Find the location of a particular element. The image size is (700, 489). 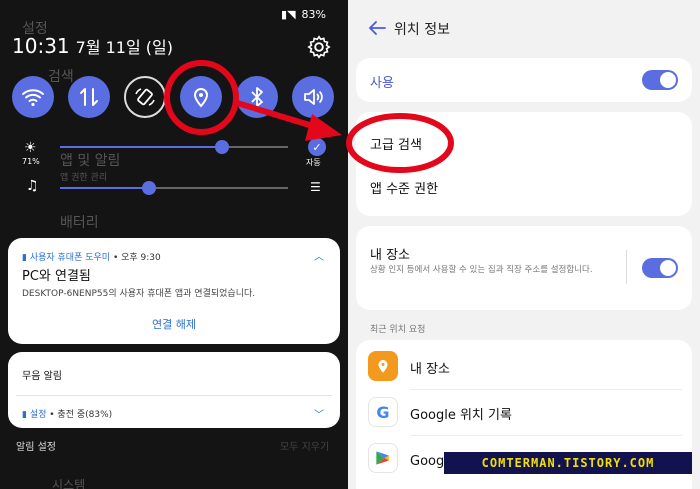

clock-time: 10:31 is located at coordinates (41, 46).